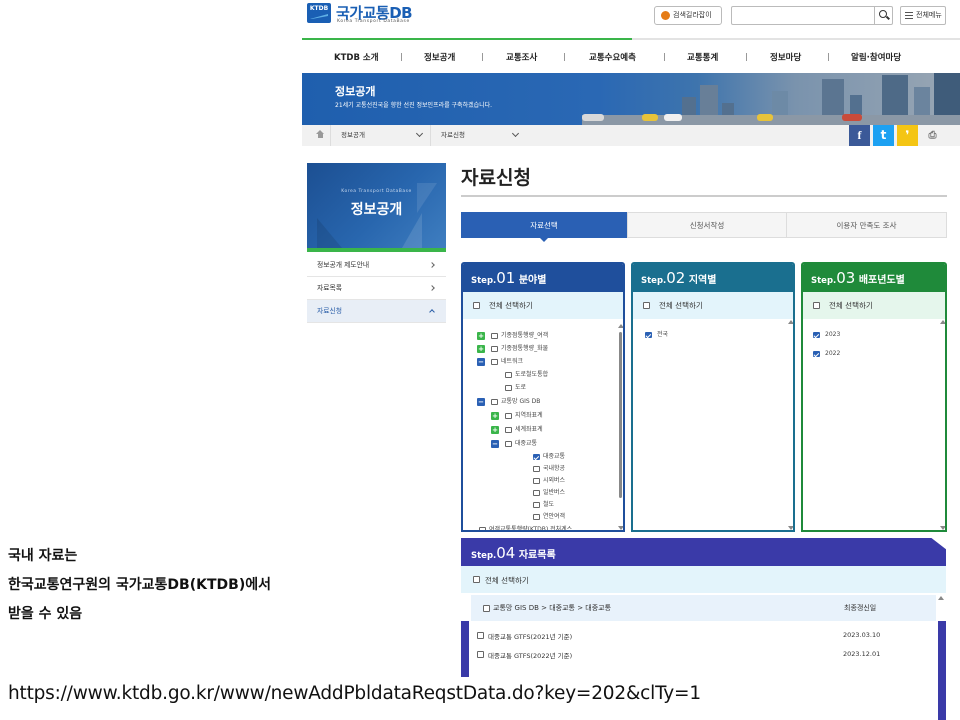  I want to click on breadcrumb-level1: 정보공개, so click(380, 135).